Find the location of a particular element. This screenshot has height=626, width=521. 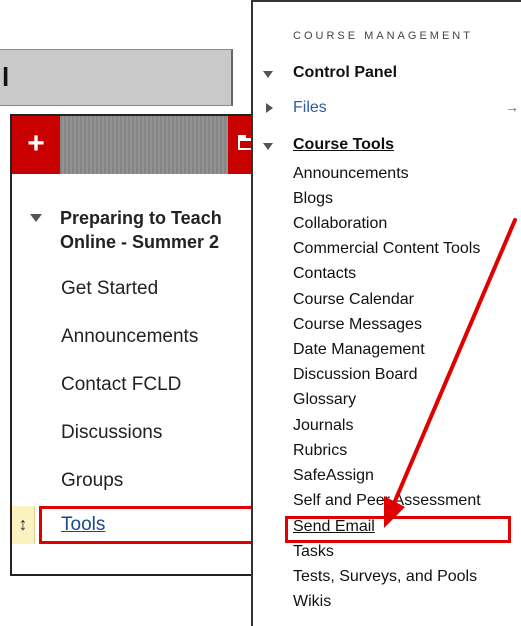

course-tools-row: Course Tools is located at coordinates (387, 146).